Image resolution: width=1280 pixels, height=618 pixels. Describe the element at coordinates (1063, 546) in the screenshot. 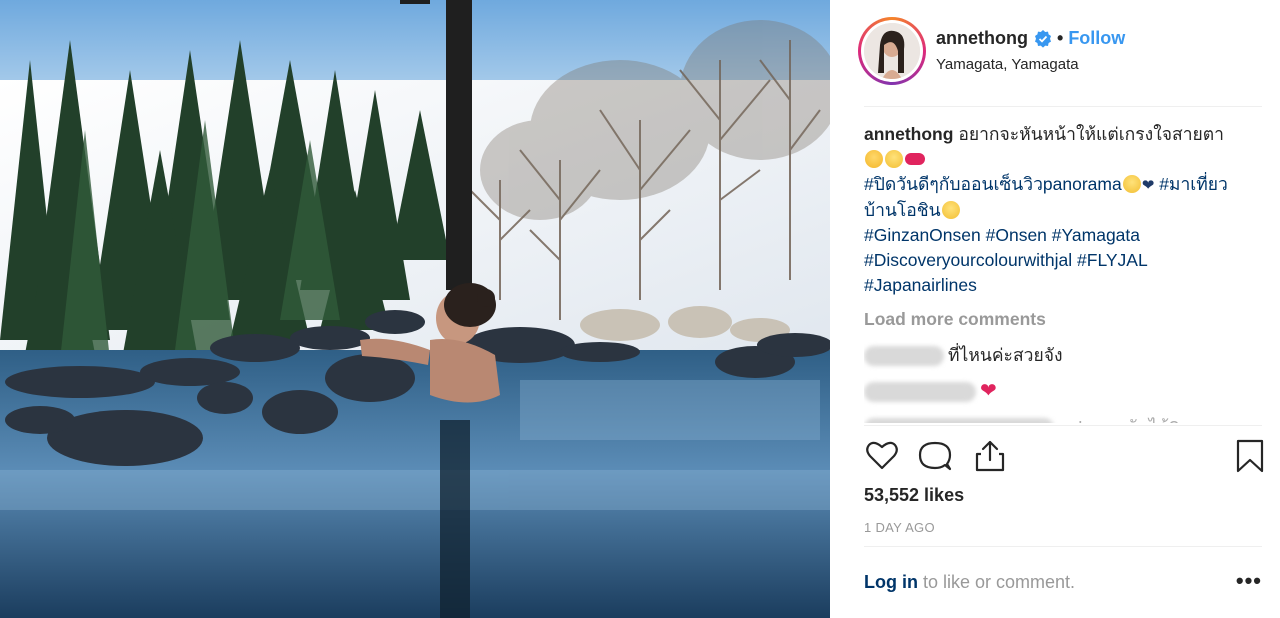

I see `footer-divider` at that location.